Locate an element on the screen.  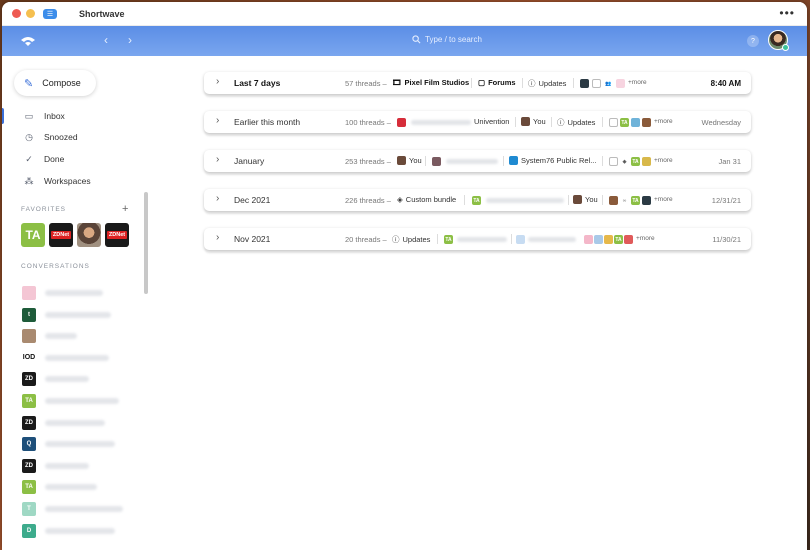
bundle-chip: ◈ Custom bundle is located at coordinates (427, 199).